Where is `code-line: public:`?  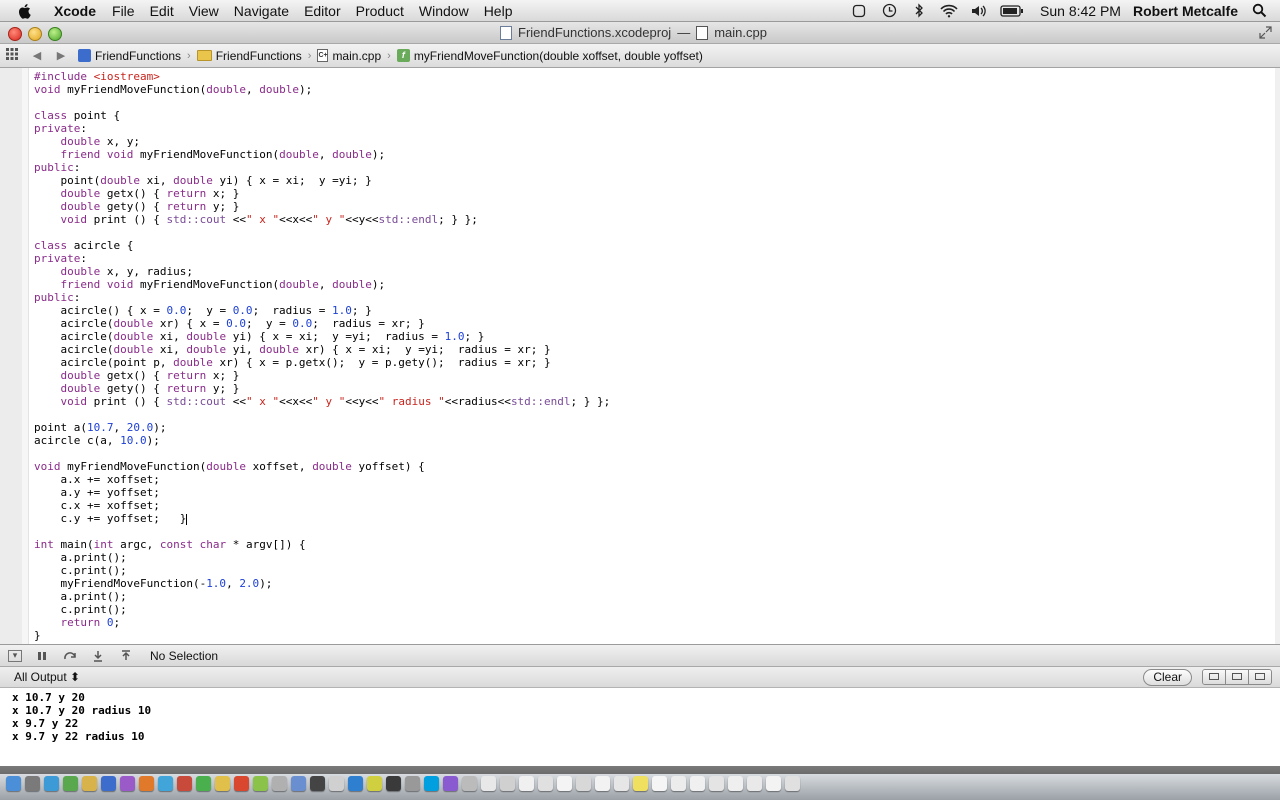 code-line: public: is located at coordinates (322, 167).